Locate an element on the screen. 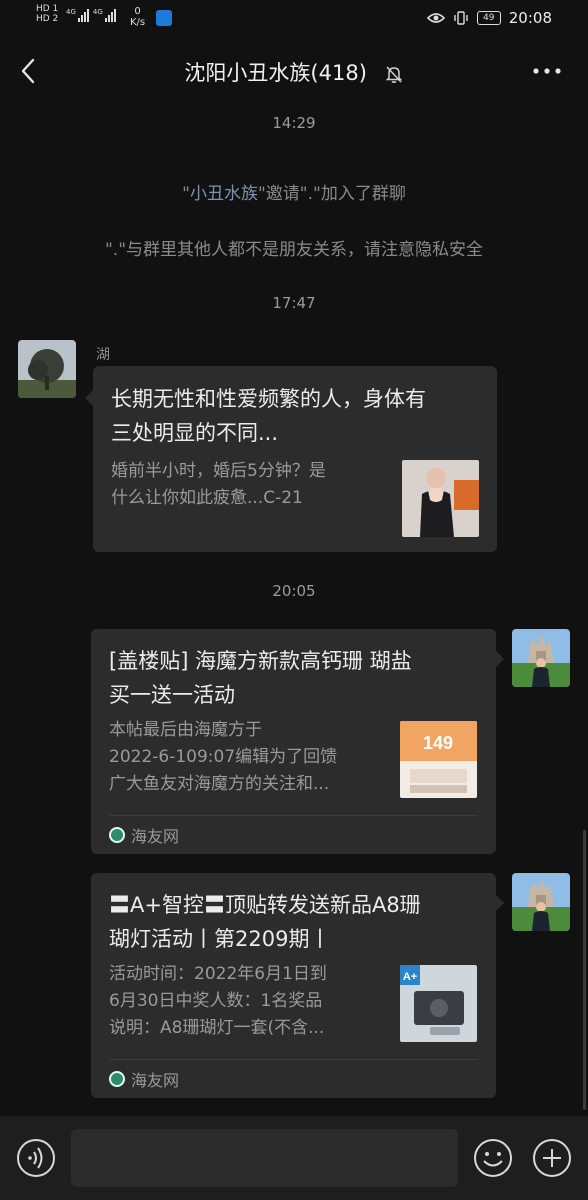 This screenshot has width=588, height=1200. bell-off-icon is located at coordinates (393, 74).